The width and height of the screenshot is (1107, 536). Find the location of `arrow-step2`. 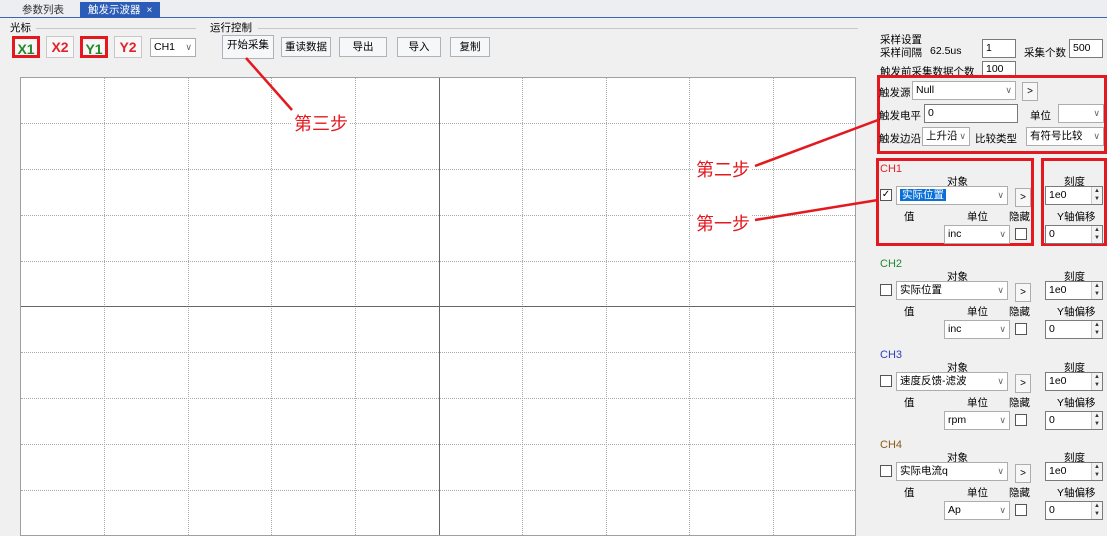

arrow-step2 is located at coordinates (816, 143).